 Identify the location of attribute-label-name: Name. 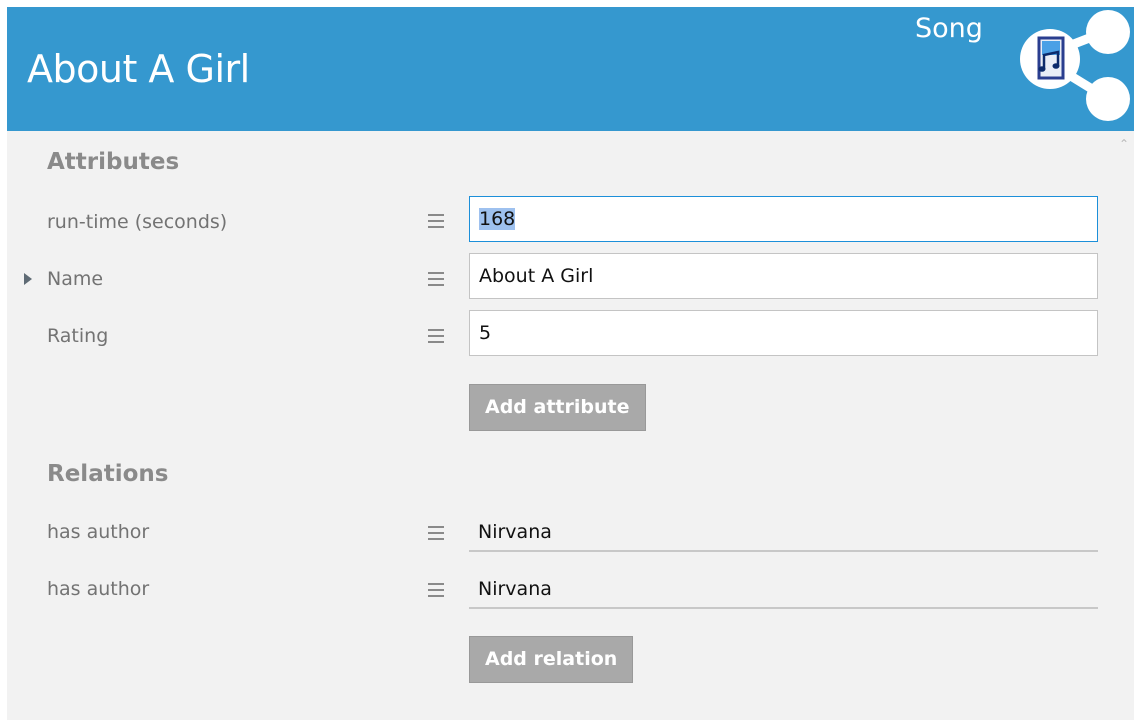
(75, 279).